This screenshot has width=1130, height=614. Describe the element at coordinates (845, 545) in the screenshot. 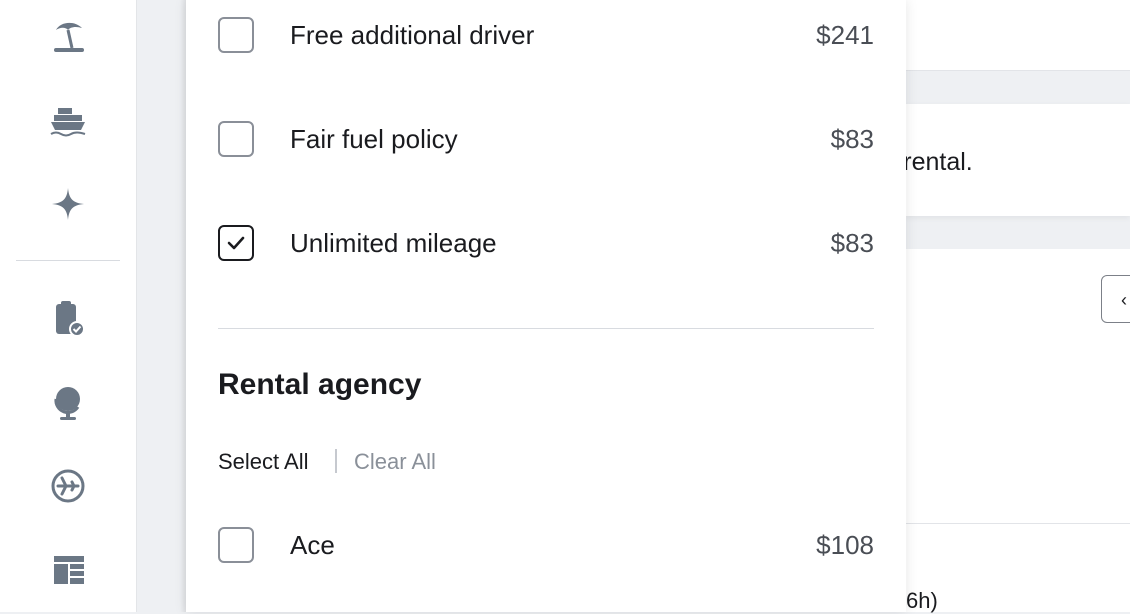

I see `option-price: $108` at that location.